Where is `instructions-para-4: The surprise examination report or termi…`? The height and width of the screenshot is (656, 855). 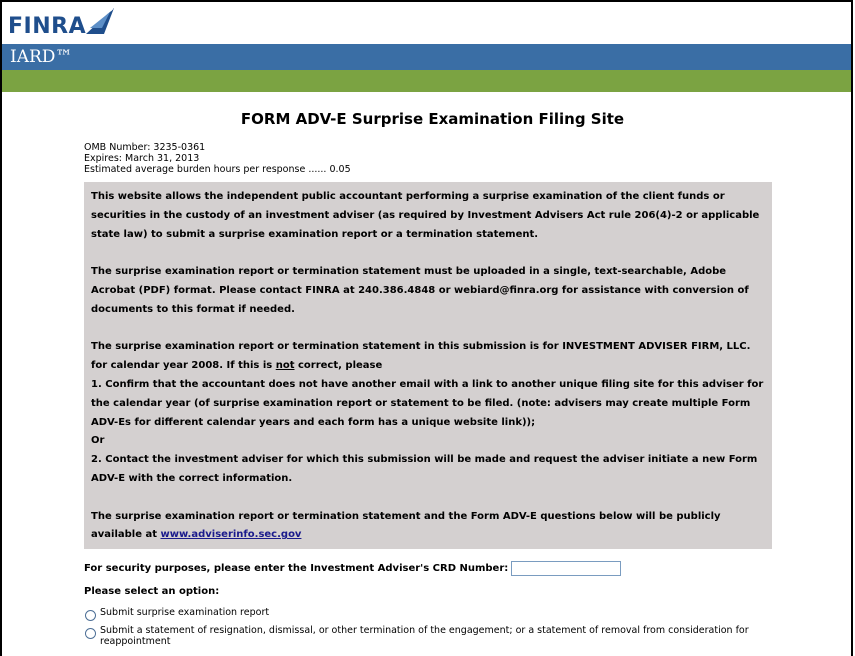
instructions-para-4: The surprise examination report or termi… is located at coordinates (406, 525).